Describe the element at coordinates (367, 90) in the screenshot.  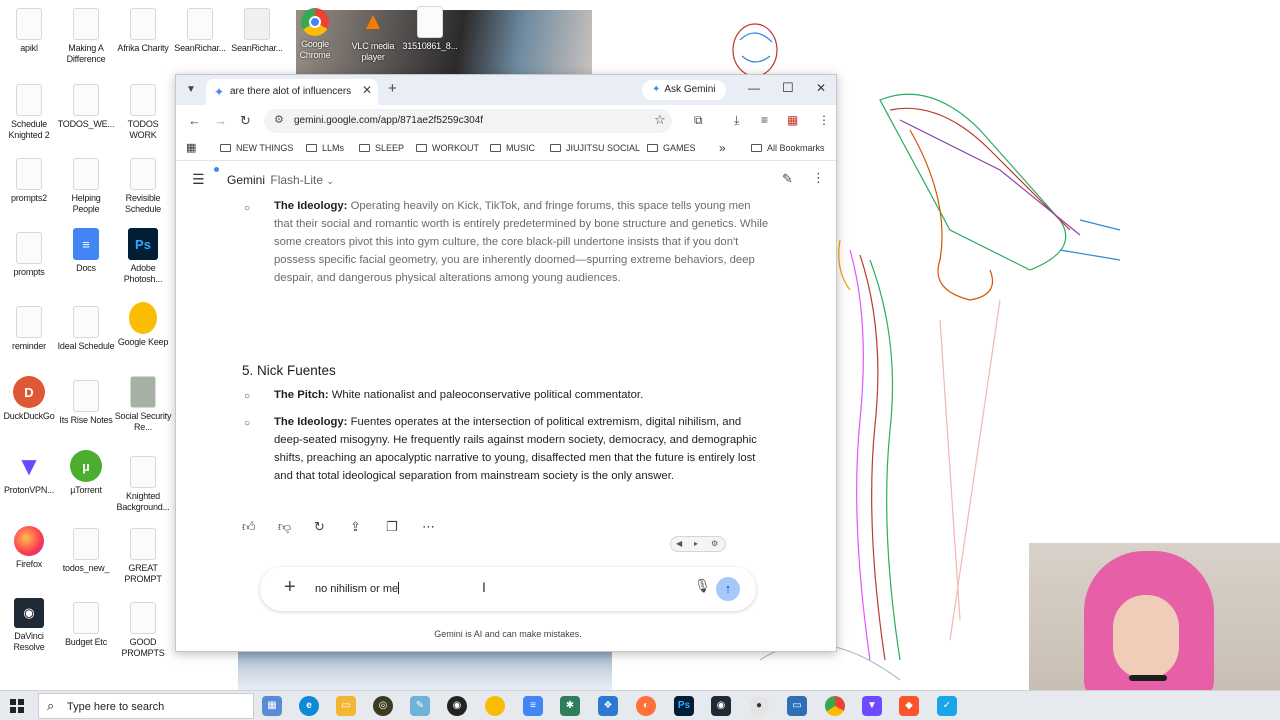
I see `close-tab-icon: ✕` at that location.